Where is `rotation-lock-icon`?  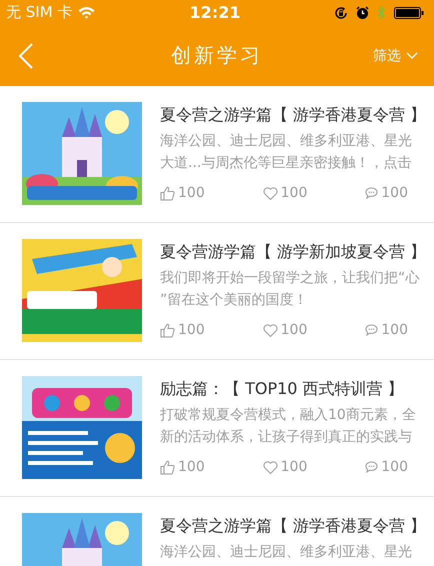 rotation-lock-icon is located at coordinates (341, 13).